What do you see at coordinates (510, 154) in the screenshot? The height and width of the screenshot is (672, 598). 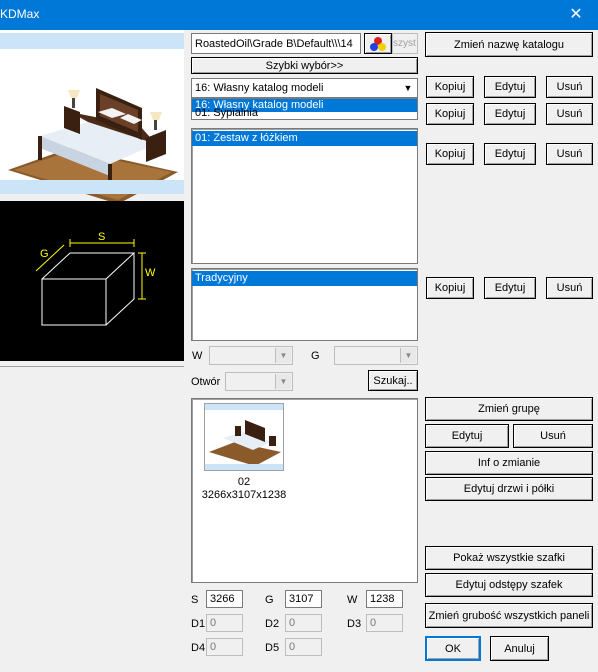 I see `model-edit-button: Edytuj` at bounding box center [510, 154].